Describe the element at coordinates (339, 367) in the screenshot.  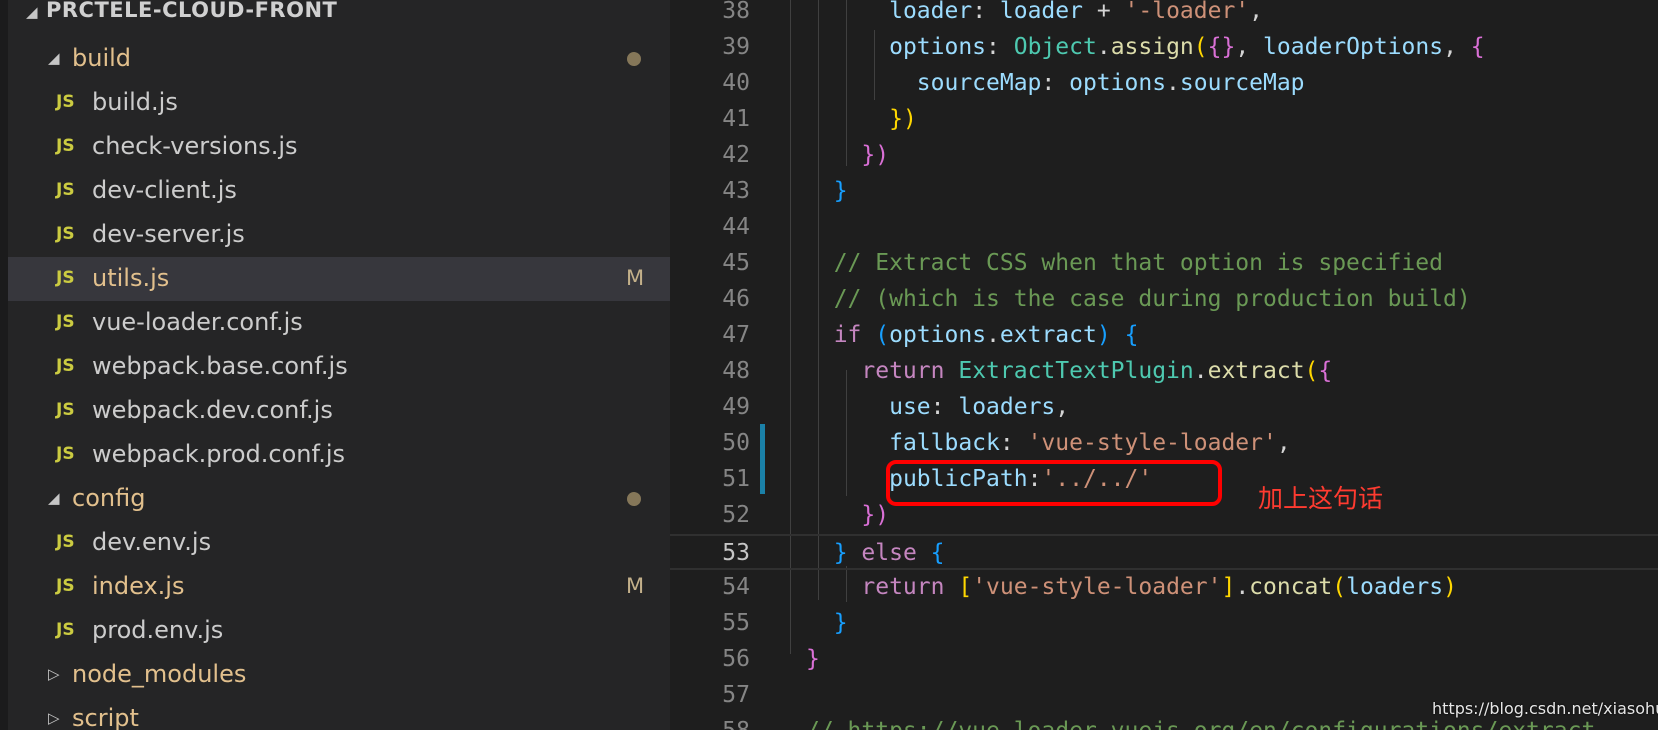
I see `explorer-file: JS webpack.base.conf.js` at that location.